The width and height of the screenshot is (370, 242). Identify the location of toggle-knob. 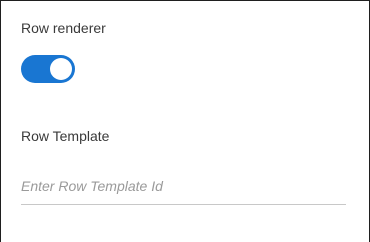
(61, 69).